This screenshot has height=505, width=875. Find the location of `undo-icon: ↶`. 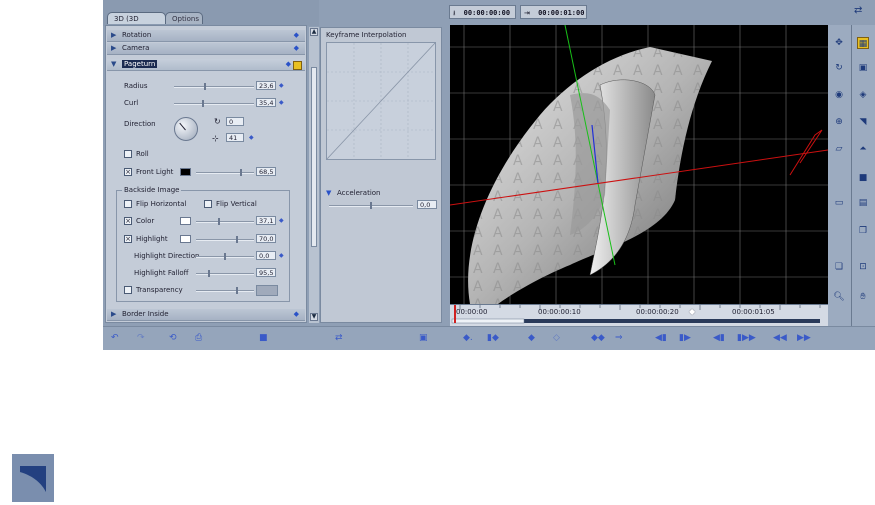

undo-icon: ↶ is located at coordinates (115, 338).